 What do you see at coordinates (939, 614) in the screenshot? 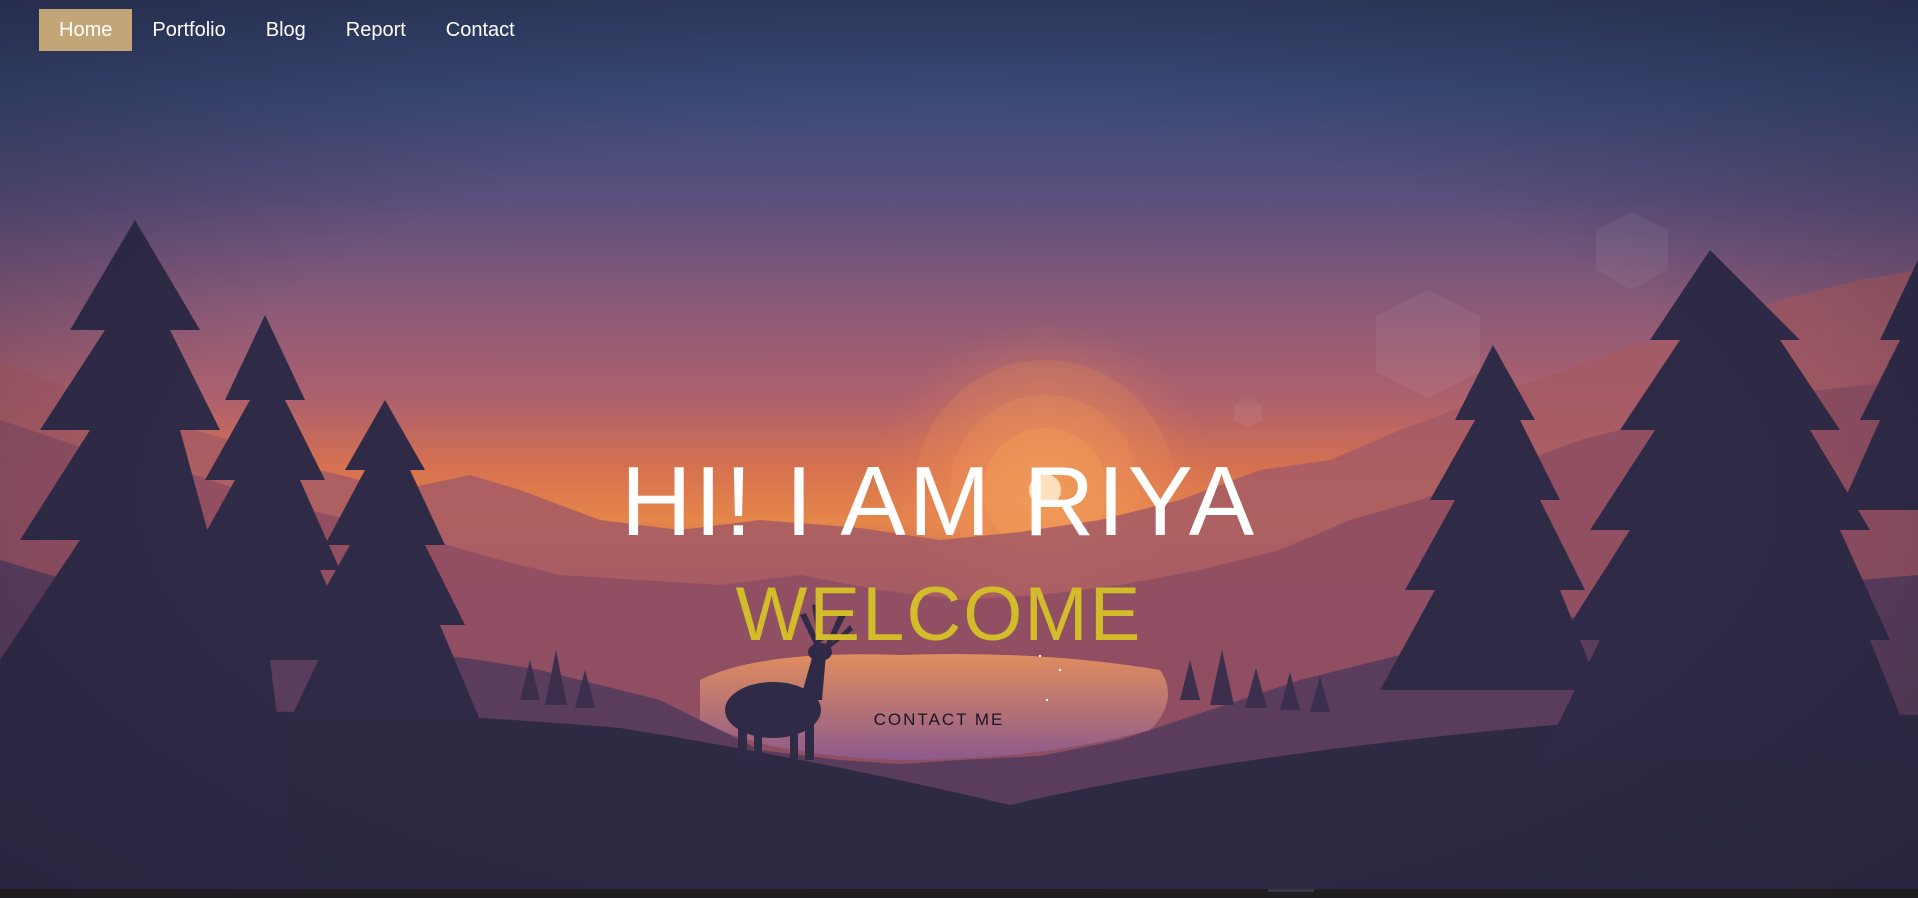
I see `hero-subtitle: WELCOME` at bounding box center [939, 614].